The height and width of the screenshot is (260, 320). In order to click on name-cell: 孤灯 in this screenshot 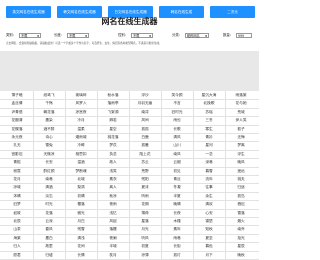, I will do `click(177, 255)`.